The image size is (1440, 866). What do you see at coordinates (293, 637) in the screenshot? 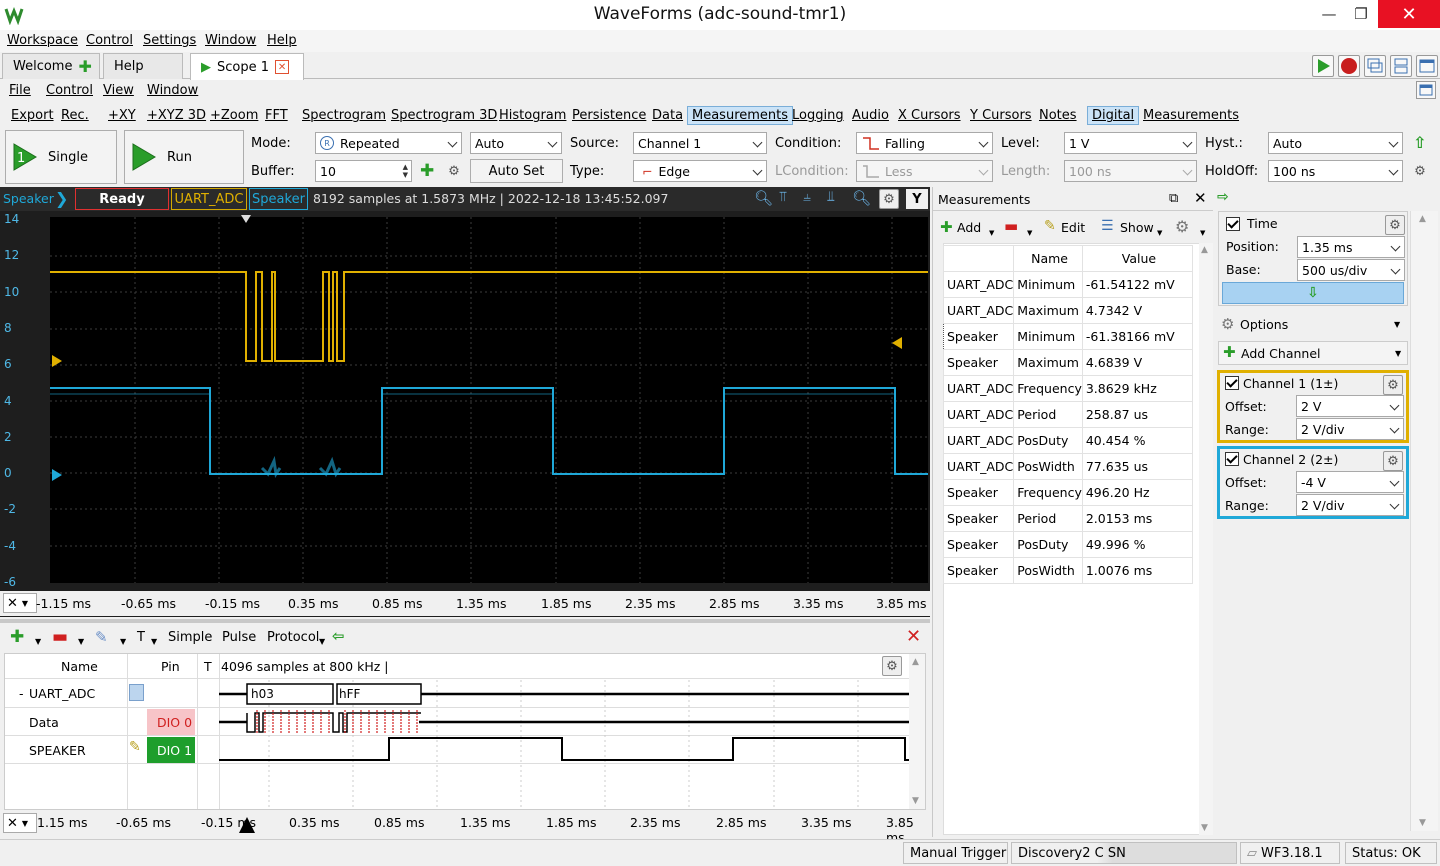
I see `protocol-trigger-button: Protocol` at bounding box center [293, 637].